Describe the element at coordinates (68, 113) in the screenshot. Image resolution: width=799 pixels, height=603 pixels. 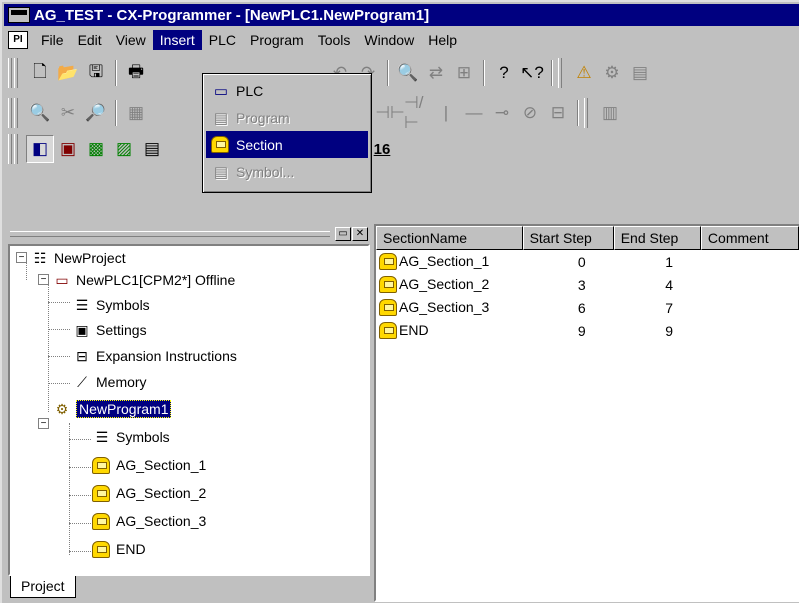
I see `zoom-fit-icon: ✂` at that location.